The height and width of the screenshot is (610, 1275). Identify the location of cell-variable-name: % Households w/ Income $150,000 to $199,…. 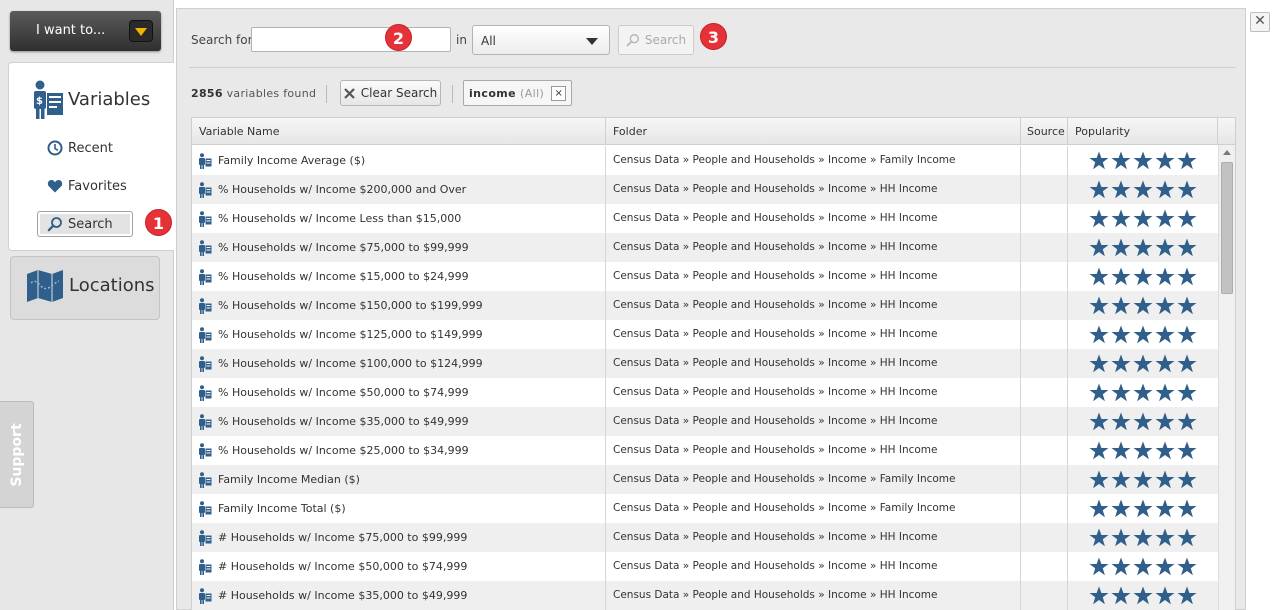
(399, 305).